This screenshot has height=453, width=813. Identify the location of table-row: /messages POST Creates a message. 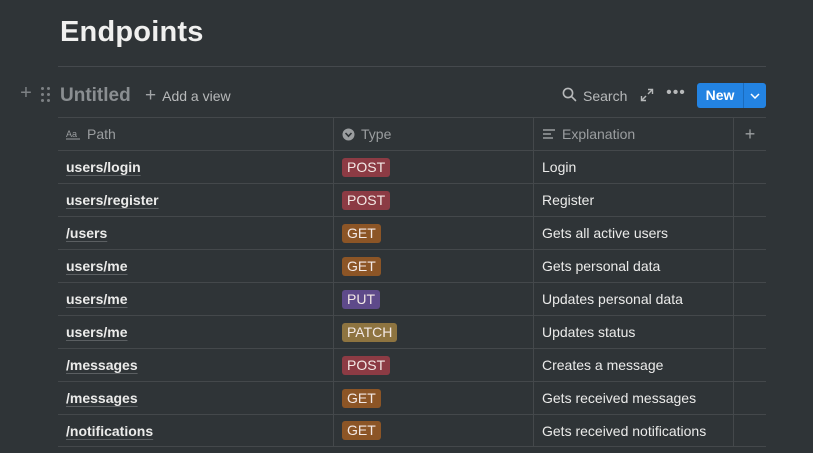
(412, 364).